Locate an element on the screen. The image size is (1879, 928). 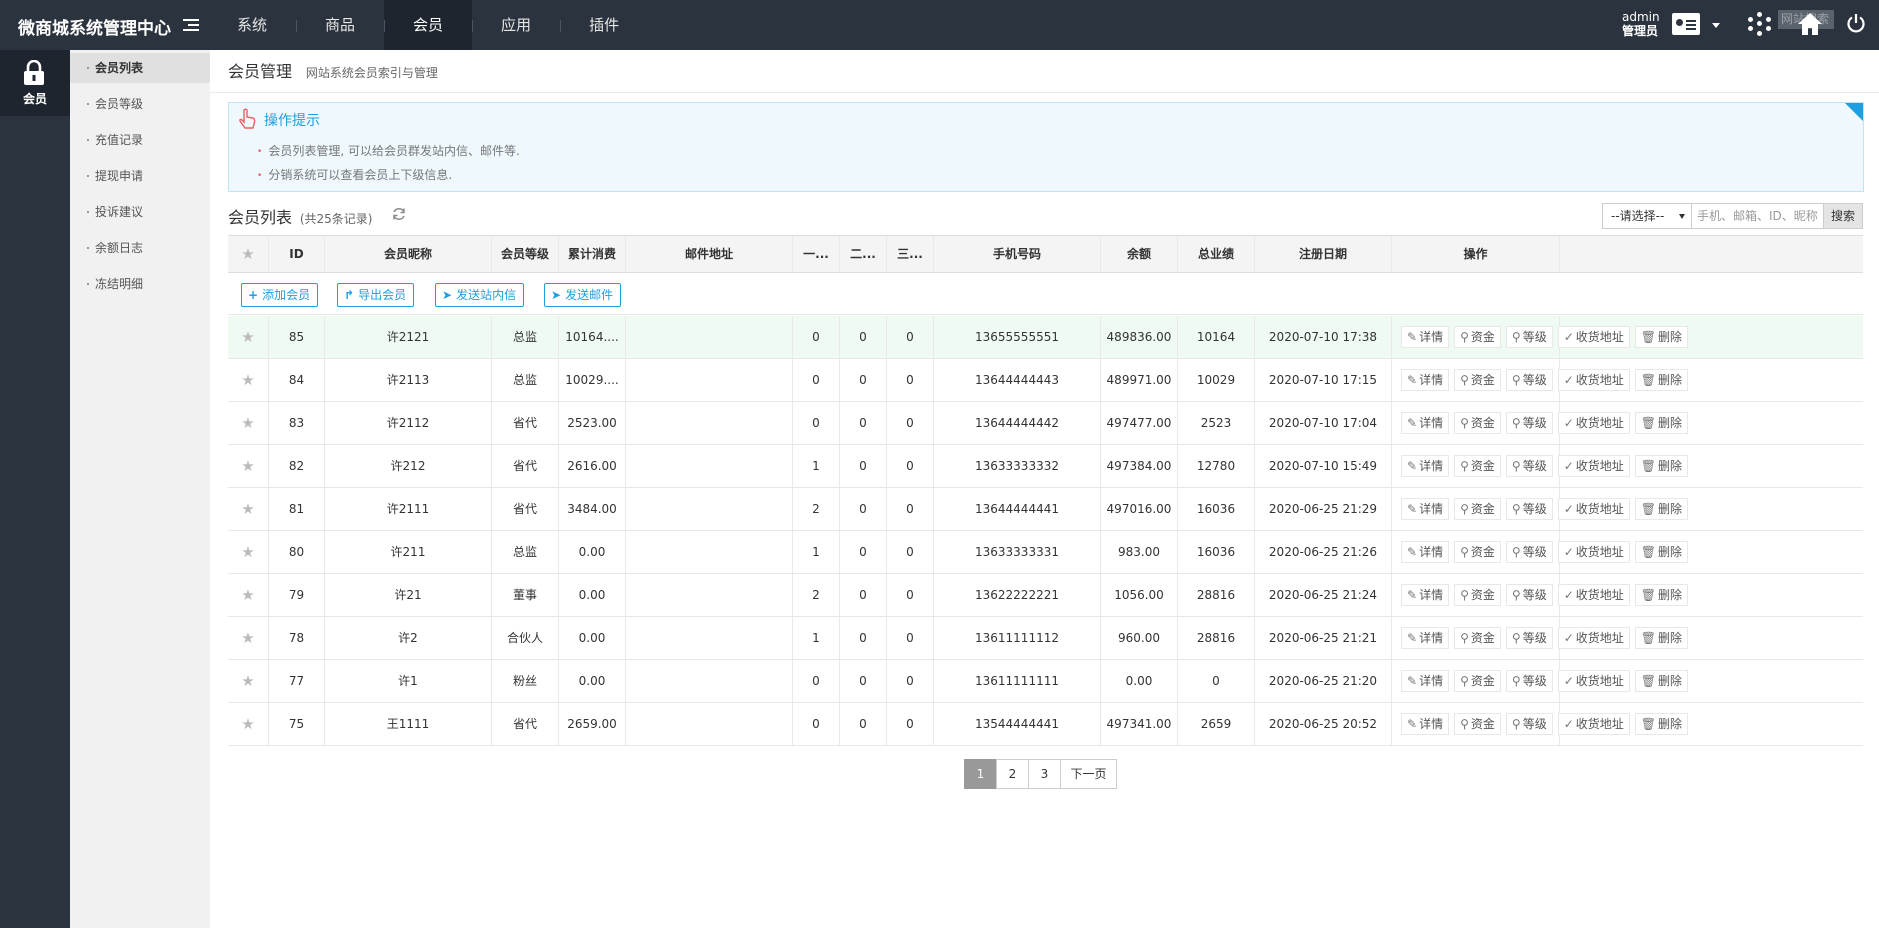
filter-select: --请选择-- is located at coordinates (1647, 216).